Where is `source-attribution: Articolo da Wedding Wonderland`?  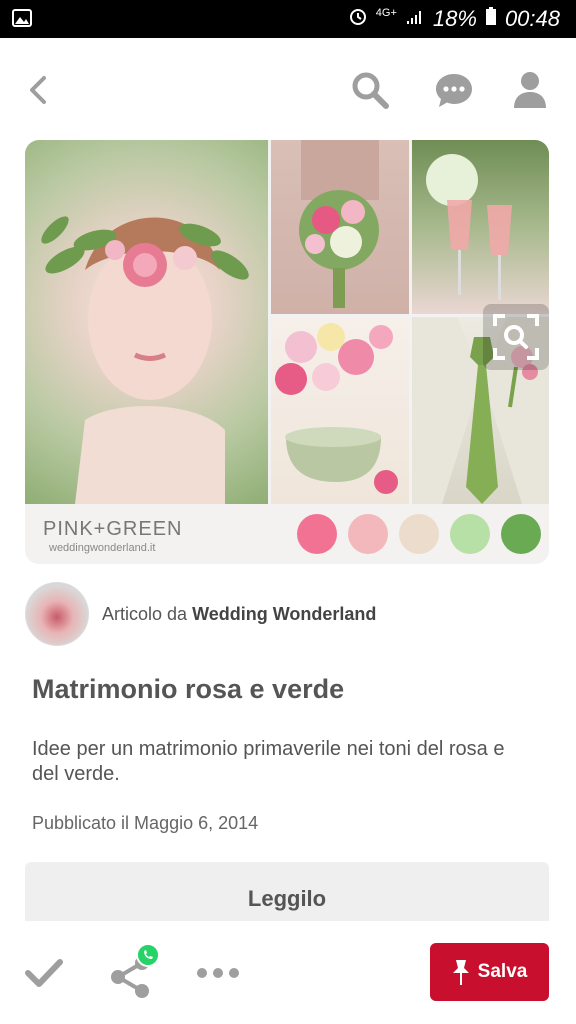 source-attribution: Articolo da Wedding Wonderland is located at coordinates (200, 614).